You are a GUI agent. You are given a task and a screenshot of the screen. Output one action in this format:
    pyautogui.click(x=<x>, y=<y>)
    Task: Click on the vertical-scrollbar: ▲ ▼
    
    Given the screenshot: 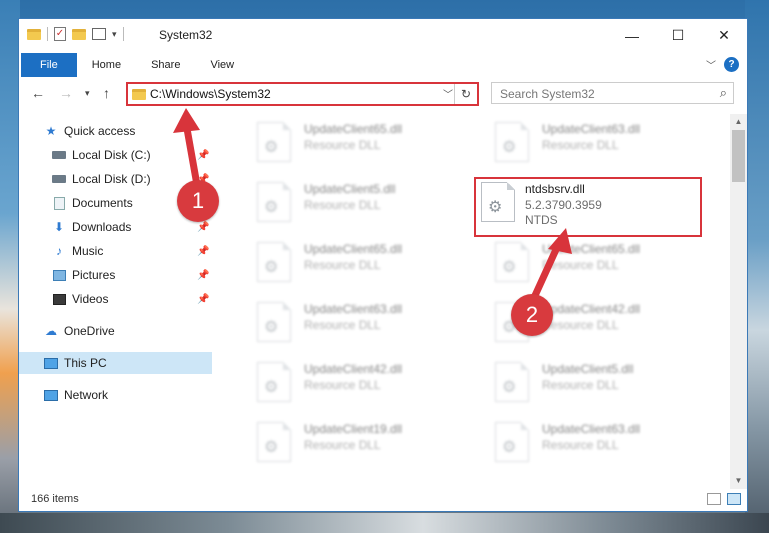 What is the action you would take?
    pyautogui.click(x=738, y=301)
    